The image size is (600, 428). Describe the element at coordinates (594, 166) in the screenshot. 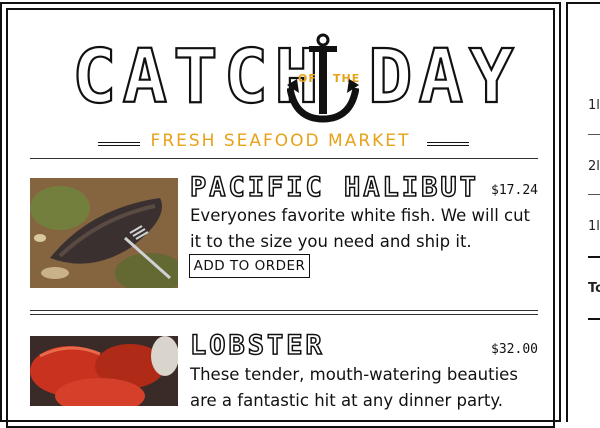

I see `order-row: 2l` at that location.